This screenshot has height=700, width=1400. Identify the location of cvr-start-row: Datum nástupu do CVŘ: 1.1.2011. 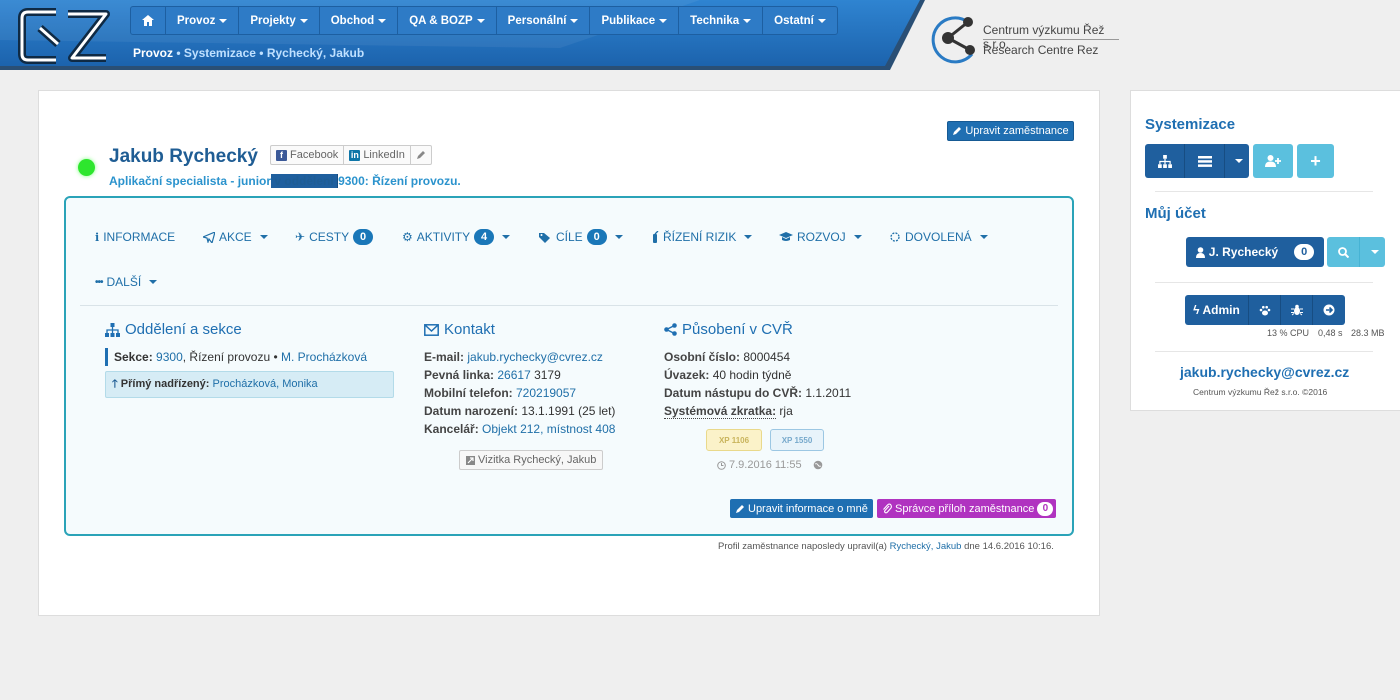
(757, 393).